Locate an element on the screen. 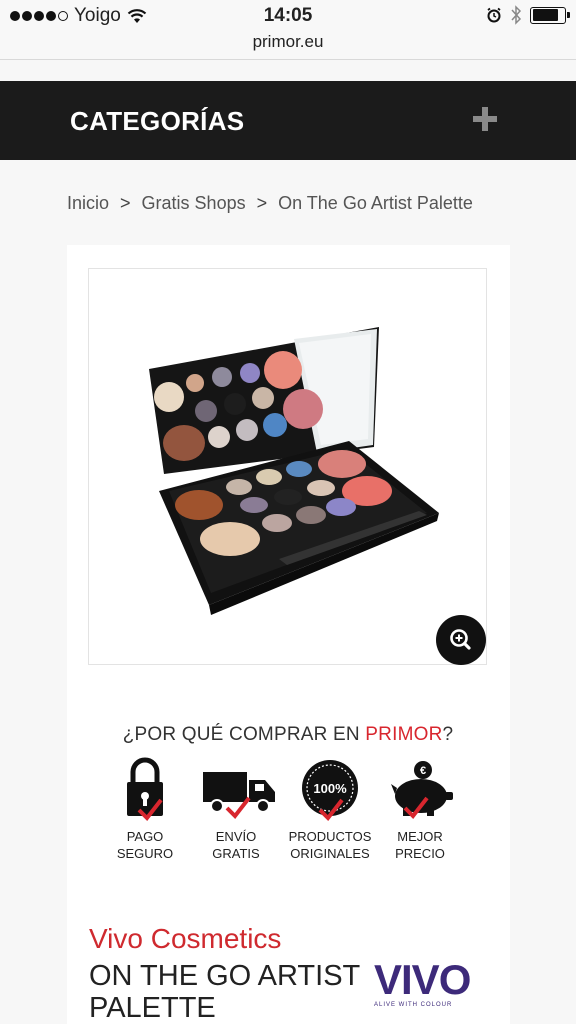 The height and width of the screenshot is (1024, 576). seal-100-icon: 100% is located at coordinates (330, 791).